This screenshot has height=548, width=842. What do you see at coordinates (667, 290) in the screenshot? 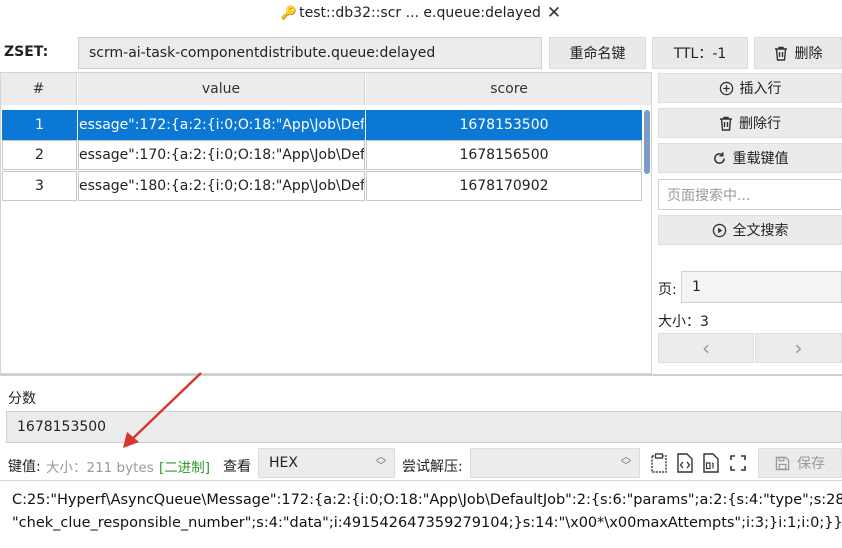
I see `page-label: 页:` at bounding box center [667, 290].